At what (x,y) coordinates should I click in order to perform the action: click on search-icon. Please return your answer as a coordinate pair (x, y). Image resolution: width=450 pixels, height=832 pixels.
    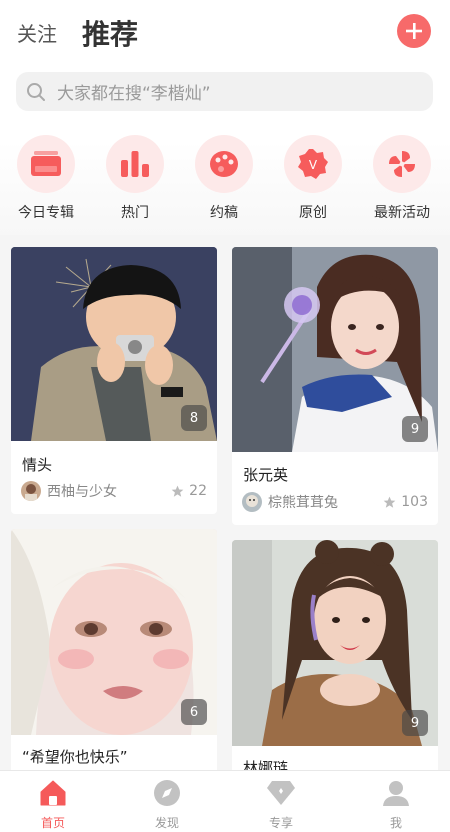
    Looking at the image, I should click on (37, 92).